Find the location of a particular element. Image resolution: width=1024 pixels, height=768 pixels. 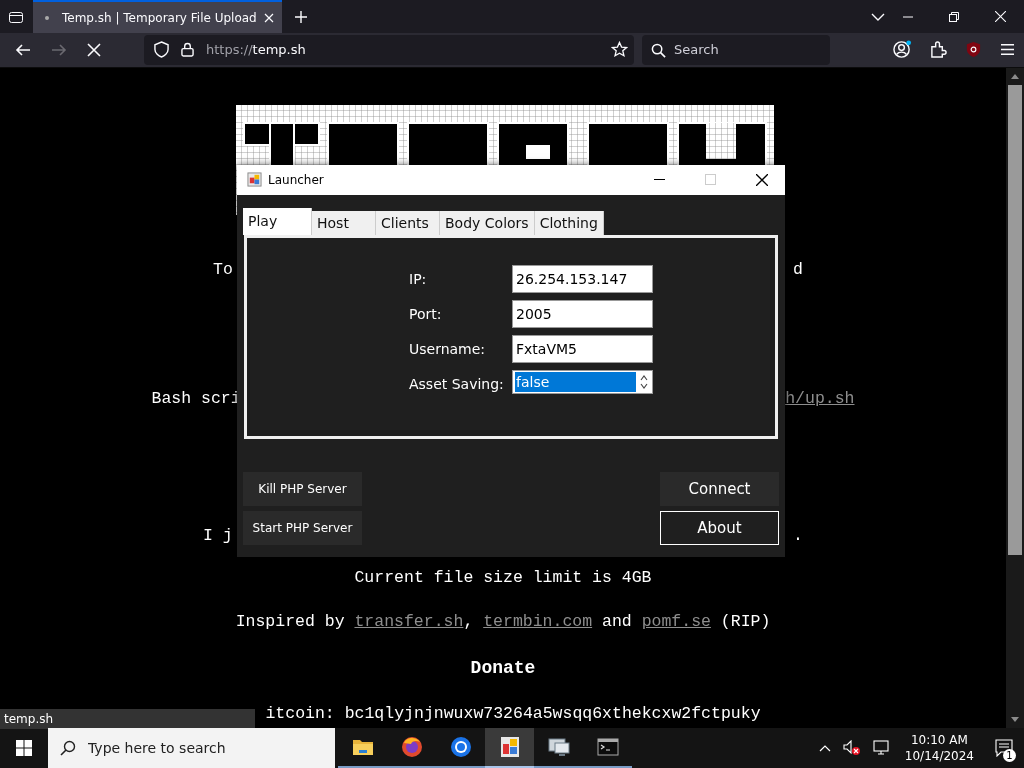

bitcoin-address: itcoin: bc1qlyjnjnwuxw73264a5wsqq6xthekcxw2fctpuky is located at coordinates (513, 713).